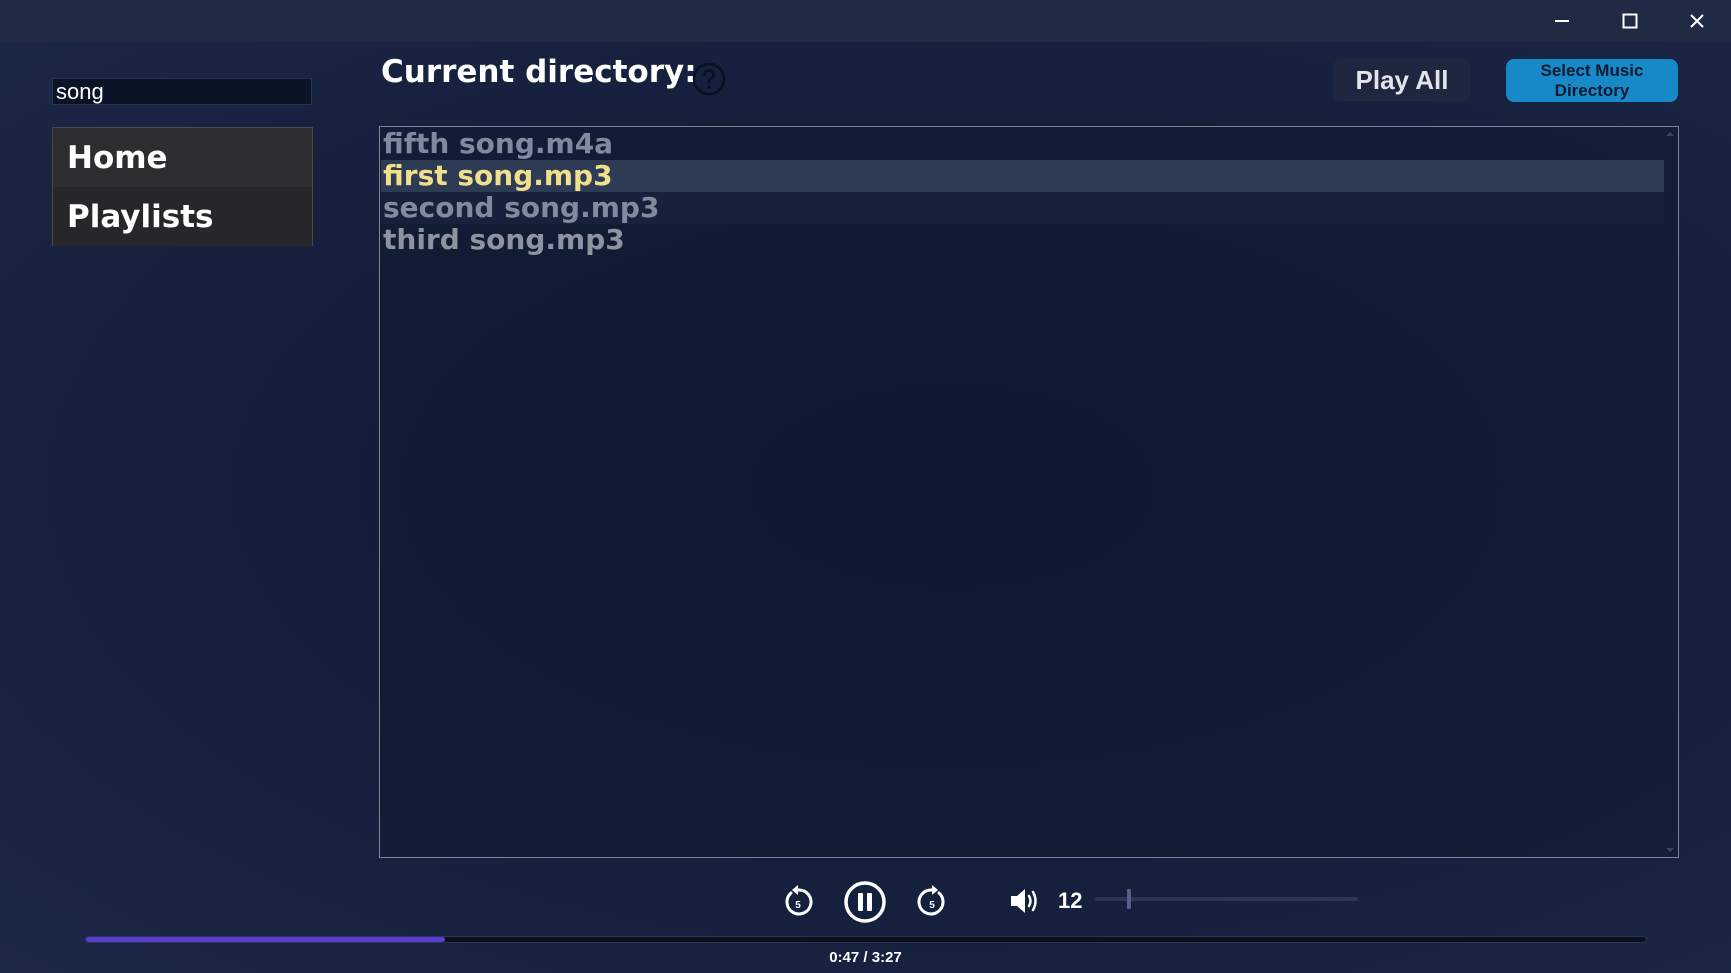 This screenshot has height=973, width=1731. What do you see at coordinates (1592, 80) in the screenshot?
I see `select-music-directory-button: Select Music Directory` at bounding box center [1592, 80].